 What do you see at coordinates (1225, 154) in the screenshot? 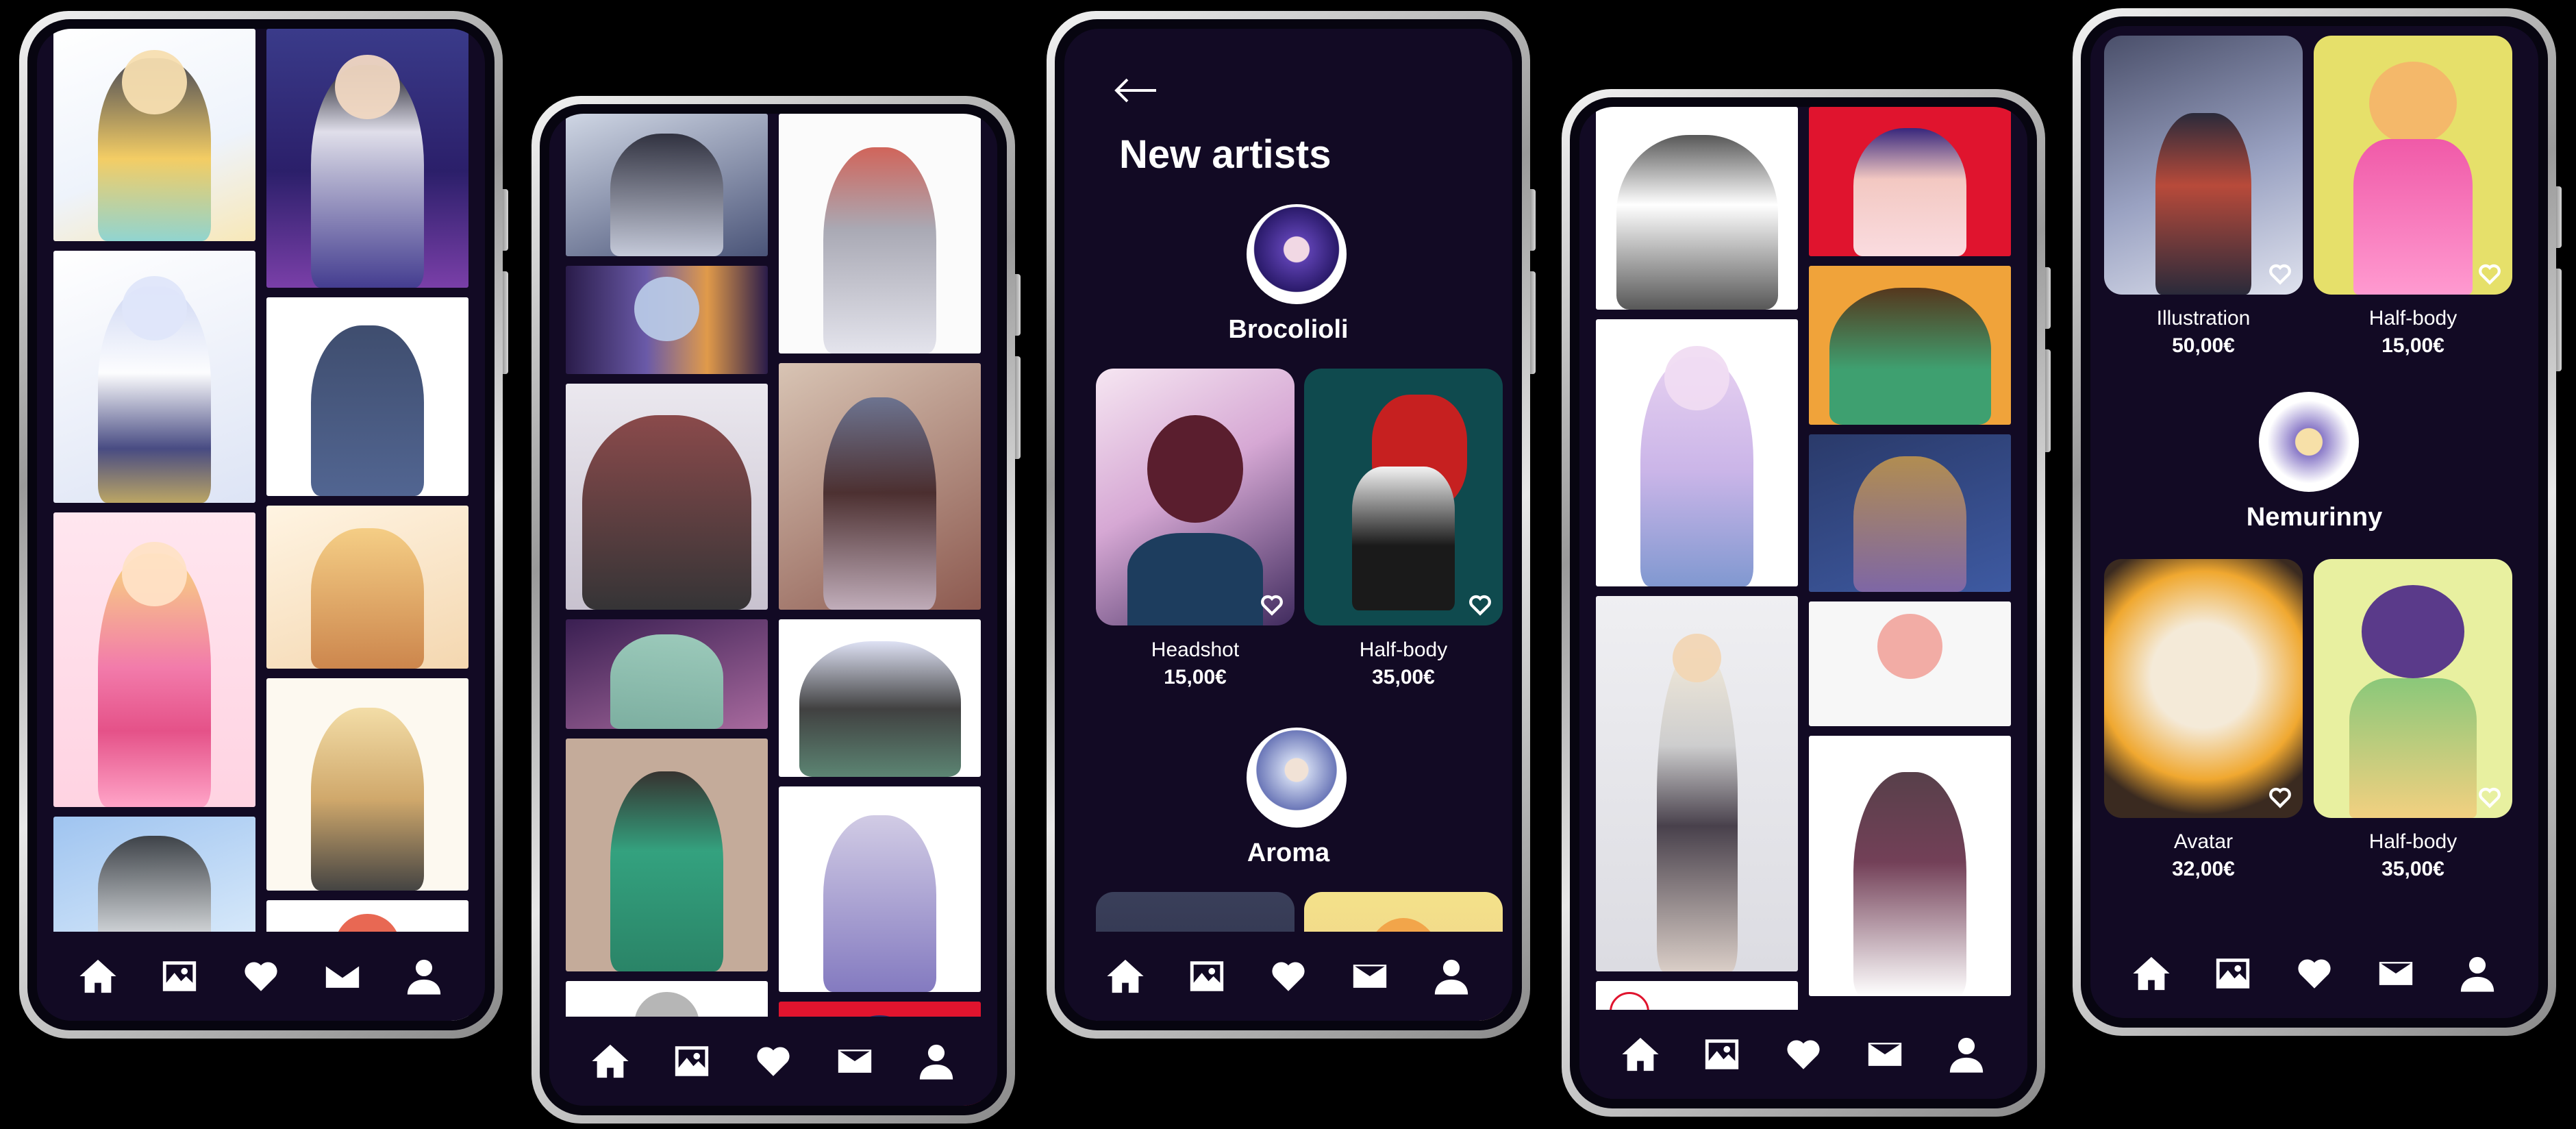
I see `page-title: New artists` at bounding box center [1225, 154].